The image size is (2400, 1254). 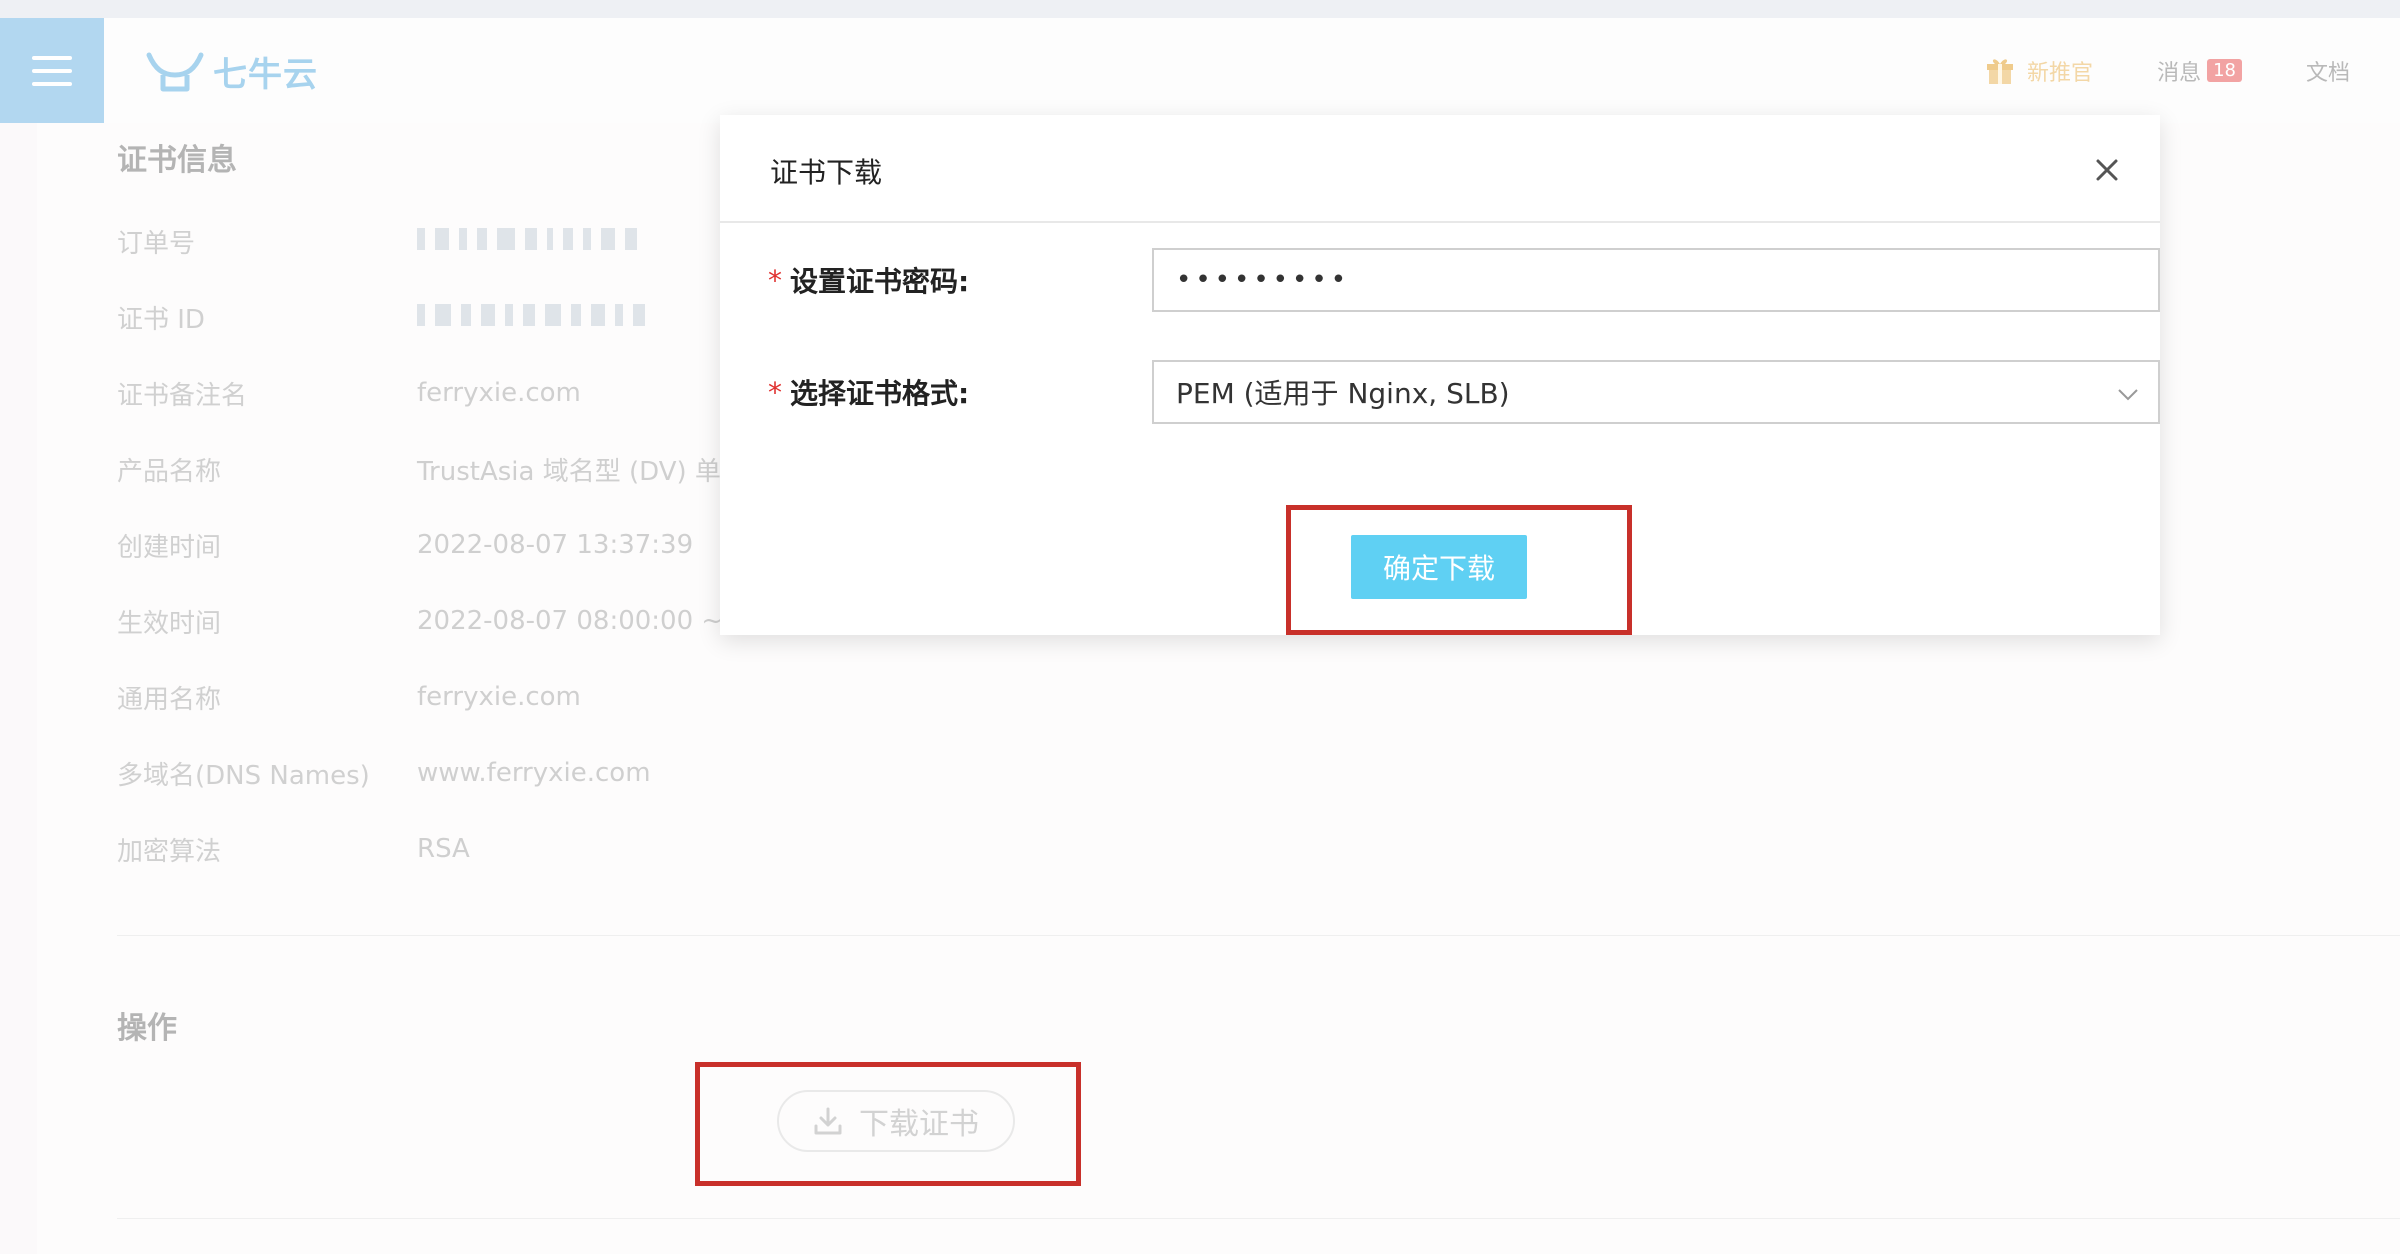 What do you see at coordinates (1440, 169) in the screenshot?
I see `dialog-header: 证书下载` at bounding box center [1440, 169].